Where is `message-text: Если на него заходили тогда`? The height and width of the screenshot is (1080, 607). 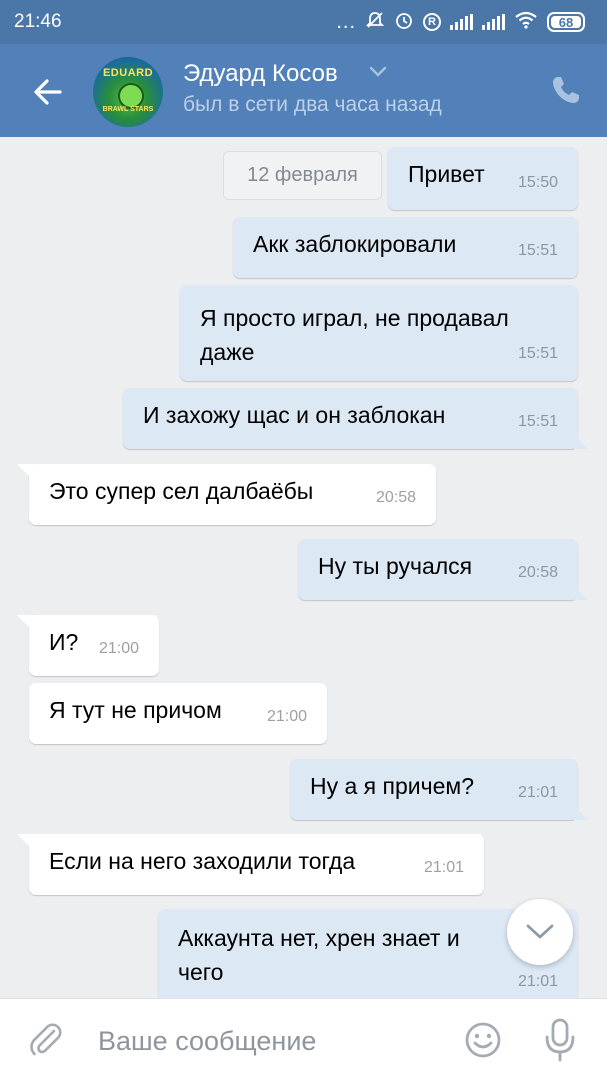
message-text: Если на него заходили тогда is located at coordinates (202, 861).